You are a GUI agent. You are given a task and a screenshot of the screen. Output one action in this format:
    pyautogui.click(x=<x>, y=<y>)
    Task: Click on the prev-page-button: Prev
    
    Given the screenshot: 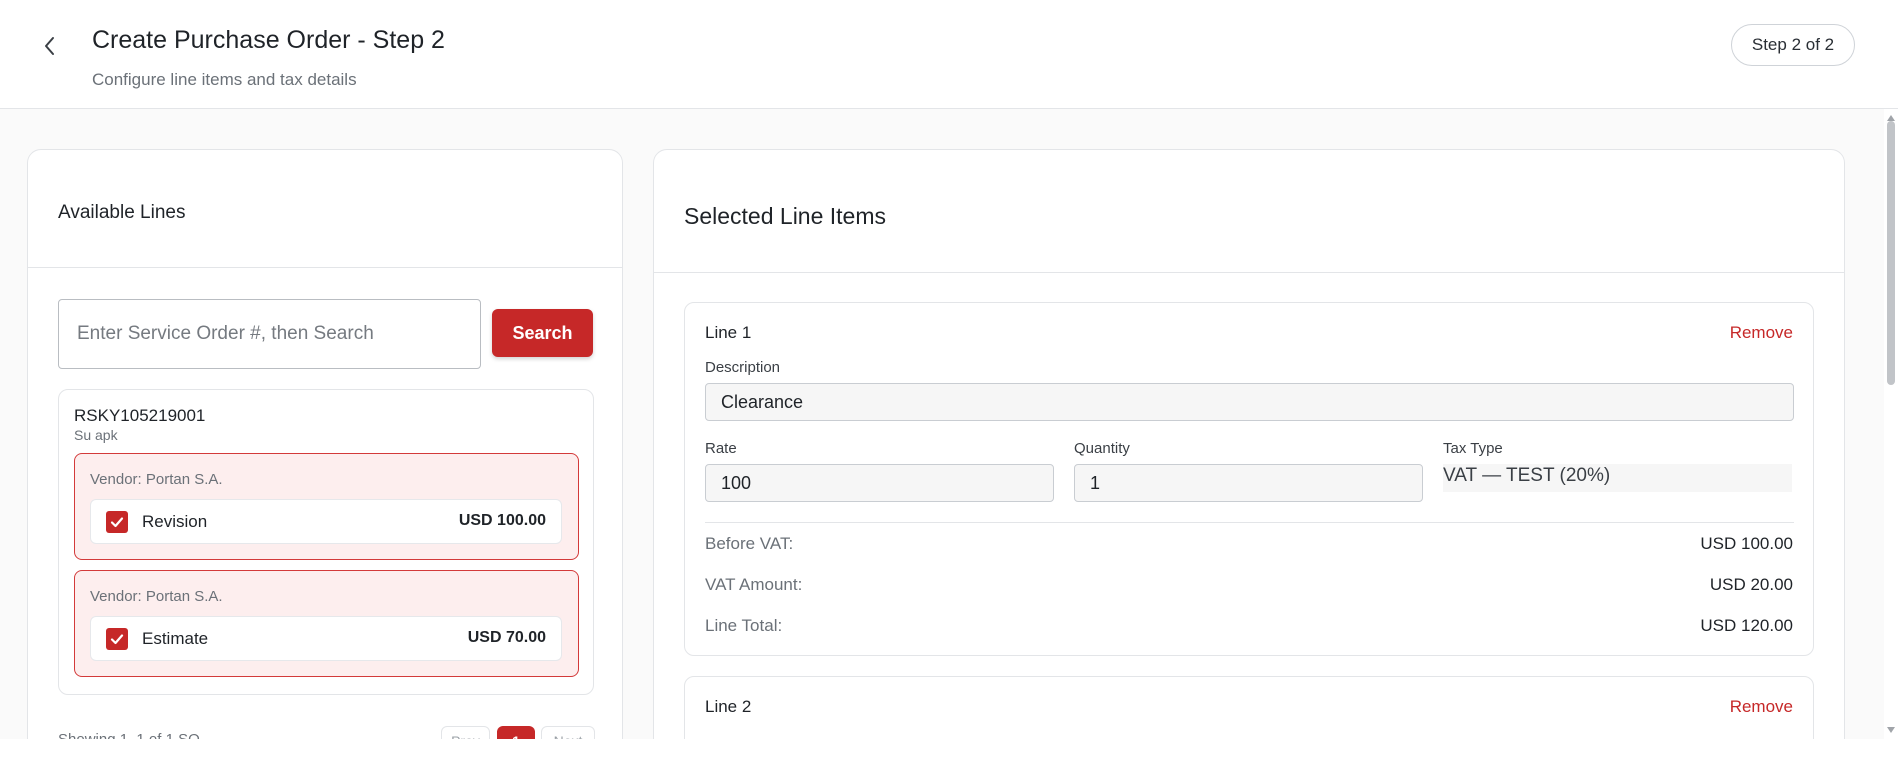 What is the action you would take?
    pyautogui.click(x=465, y=732)
    